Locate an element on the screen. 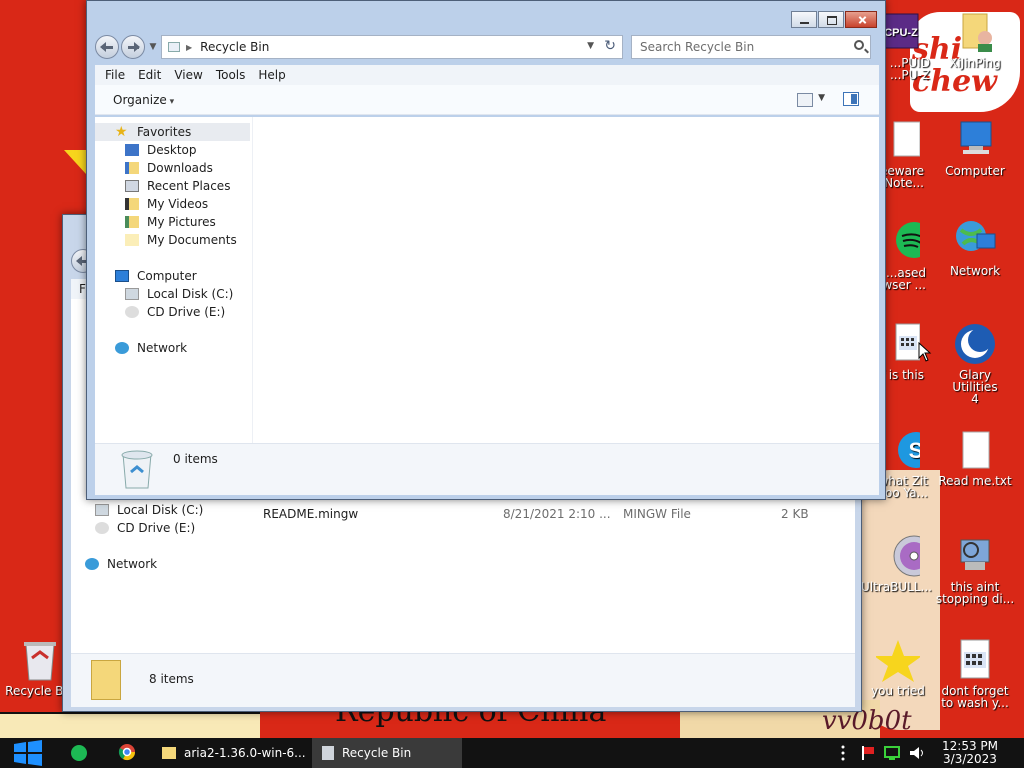  back-button is located at coordinates (107, 47).